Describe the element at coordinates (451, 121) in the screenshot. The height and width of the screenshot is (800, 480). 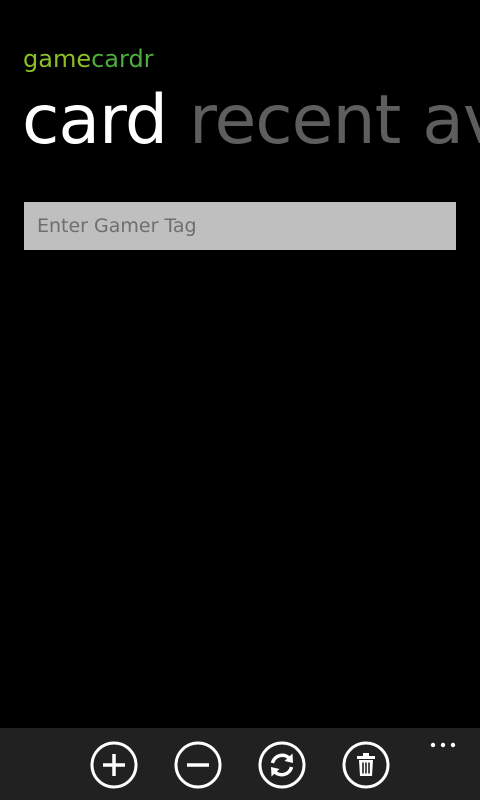
I see `pivot-tab-avatar: ava` at that location.